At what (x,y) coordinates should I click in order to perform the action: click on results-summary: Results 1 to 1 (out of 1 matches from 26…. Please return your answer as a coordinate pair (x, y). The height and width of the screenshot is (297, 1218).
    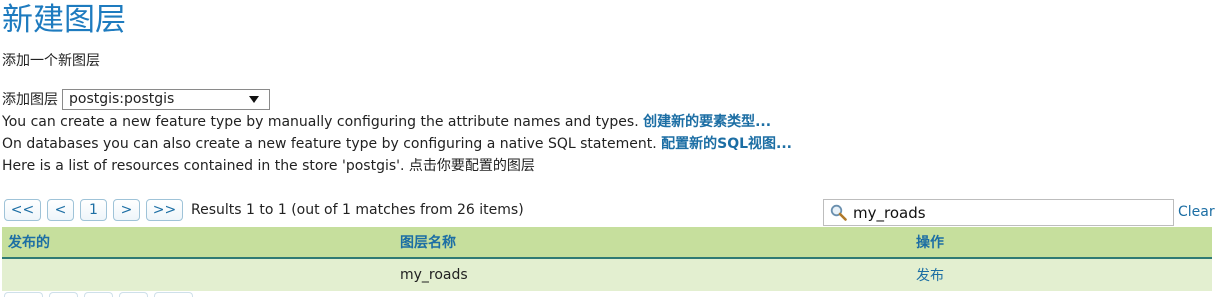
    Looking at the image, I should click on (357, 210).